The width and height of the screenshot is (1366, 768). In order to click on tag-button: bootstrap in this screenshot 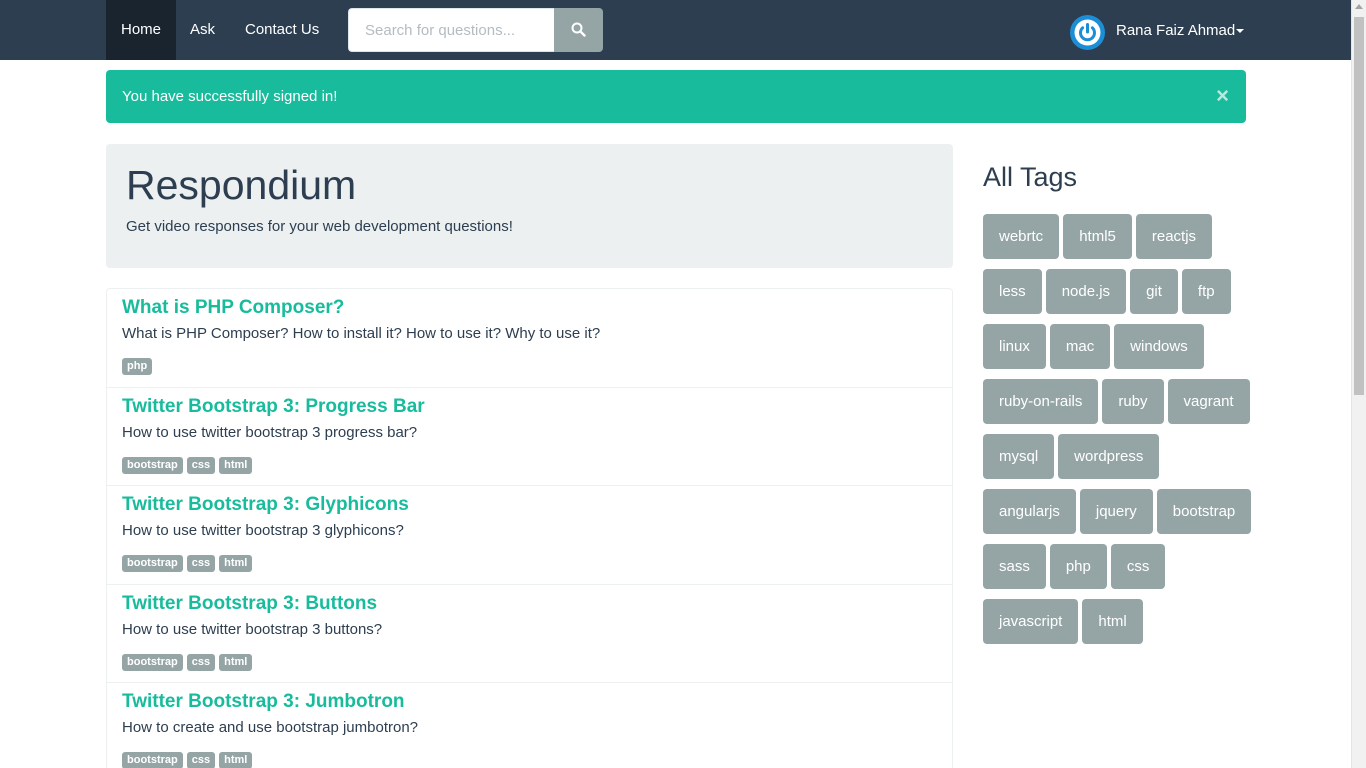, I will do `click(1204, 511)`.